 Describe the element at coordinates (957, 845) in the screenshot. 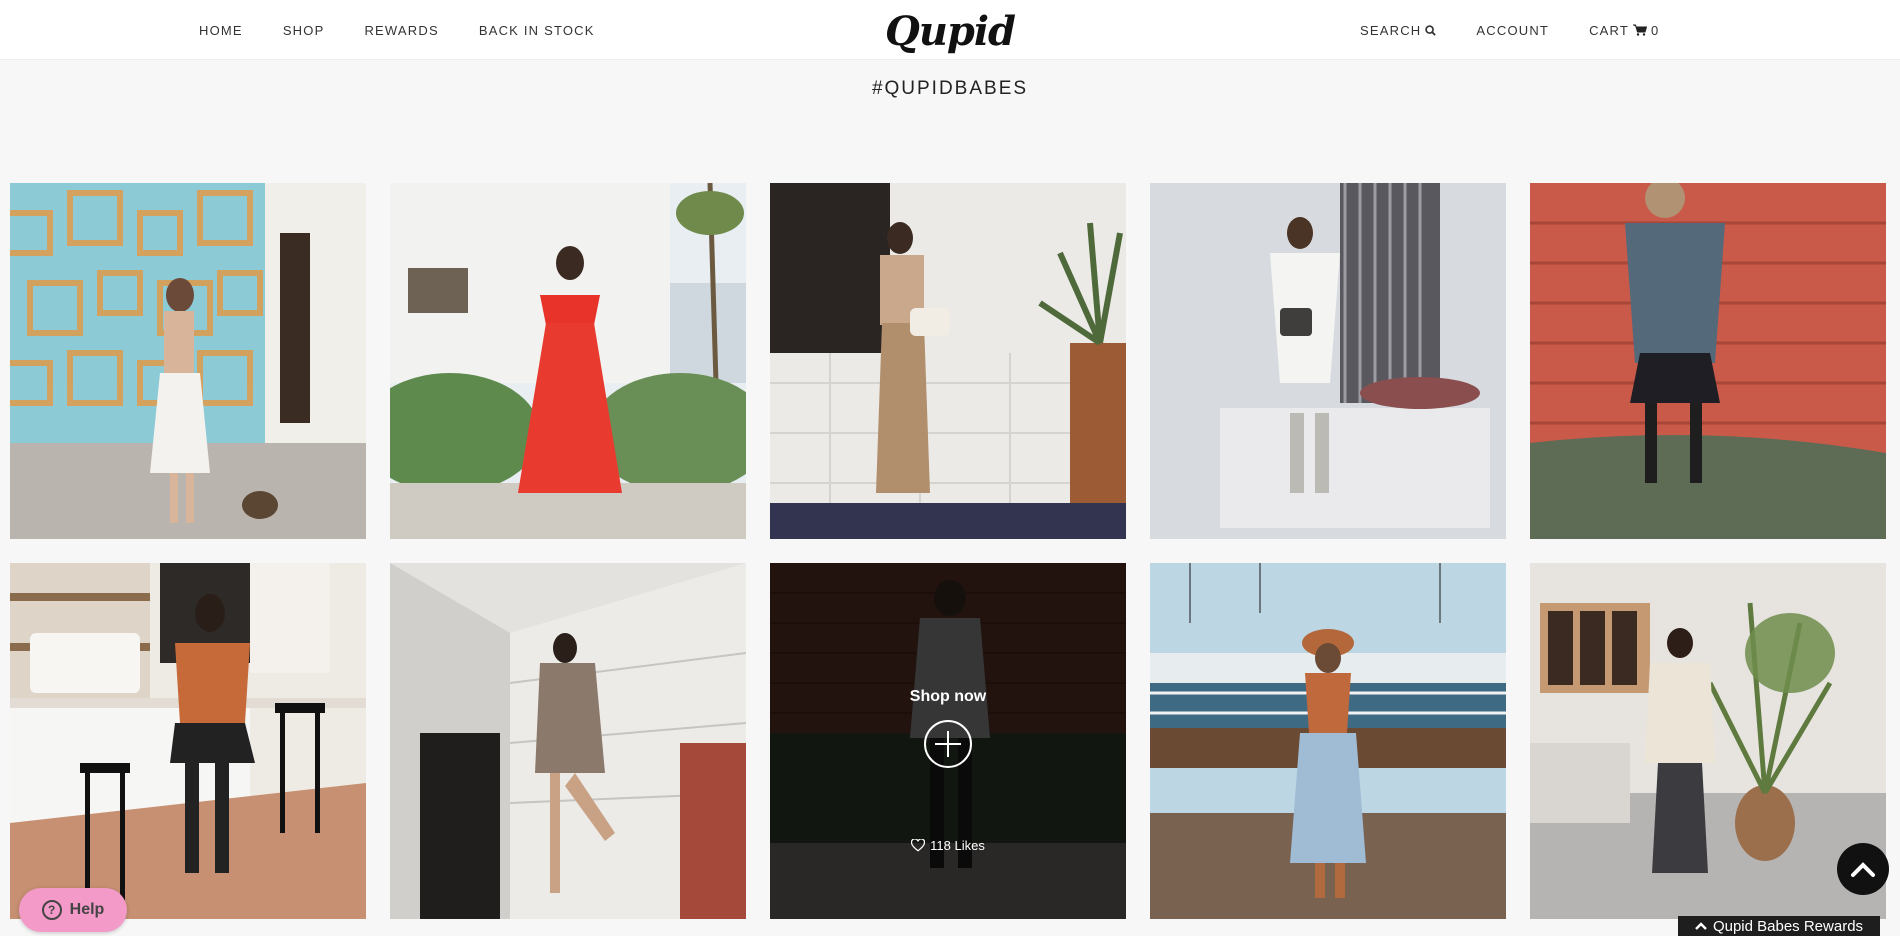

I see `likes-label: 118 Likes` at that location.